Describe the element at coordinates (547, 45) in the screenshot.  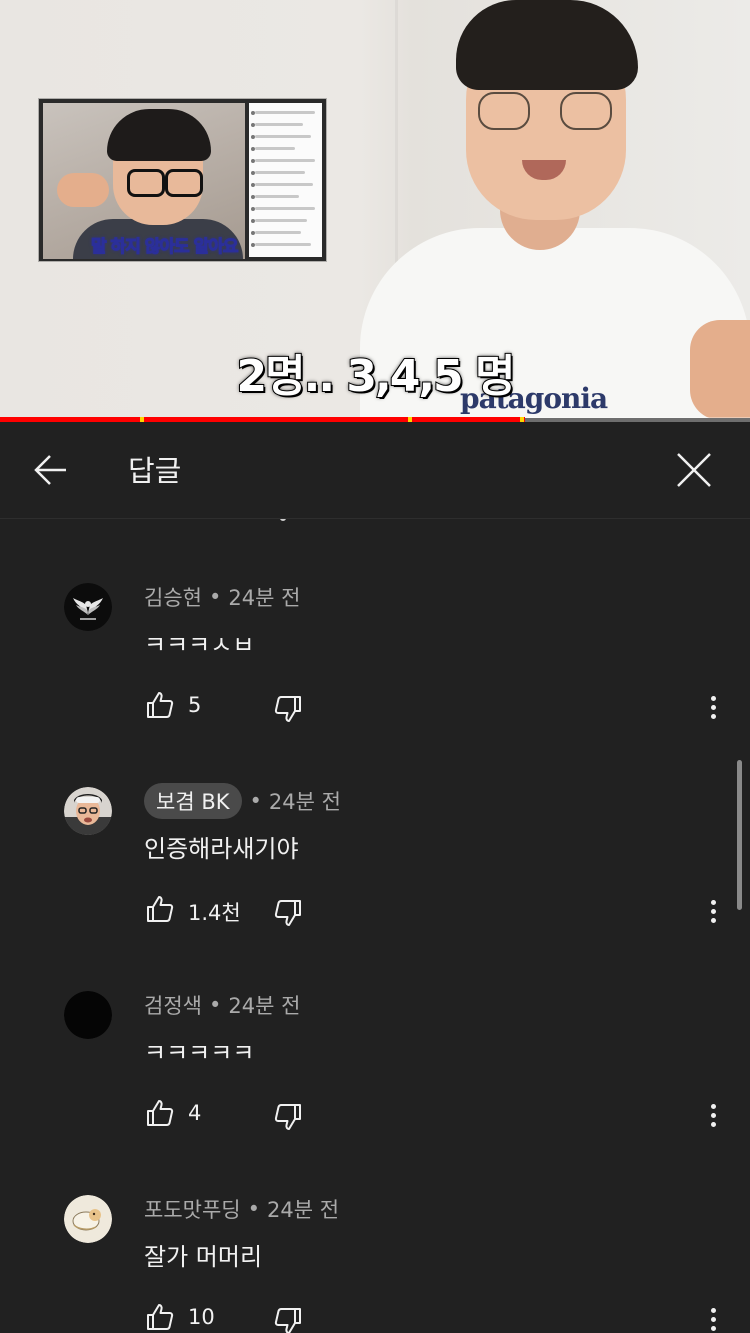
I see `presenter-hair` at that location.